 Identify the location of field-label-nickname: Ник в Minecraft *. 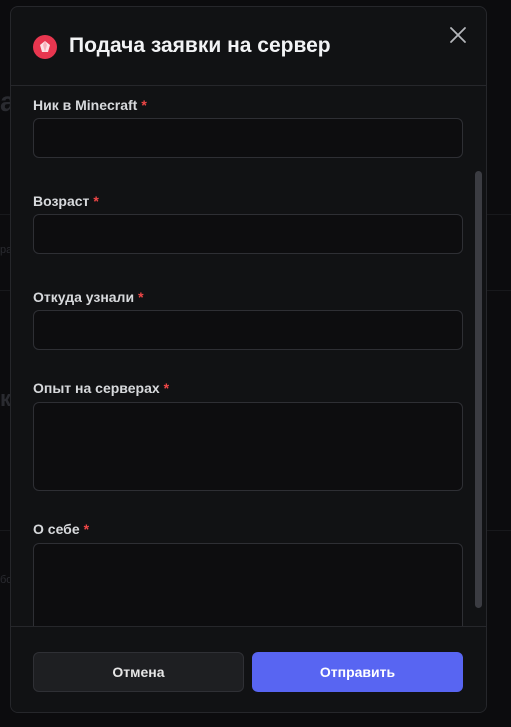
(90, 105).